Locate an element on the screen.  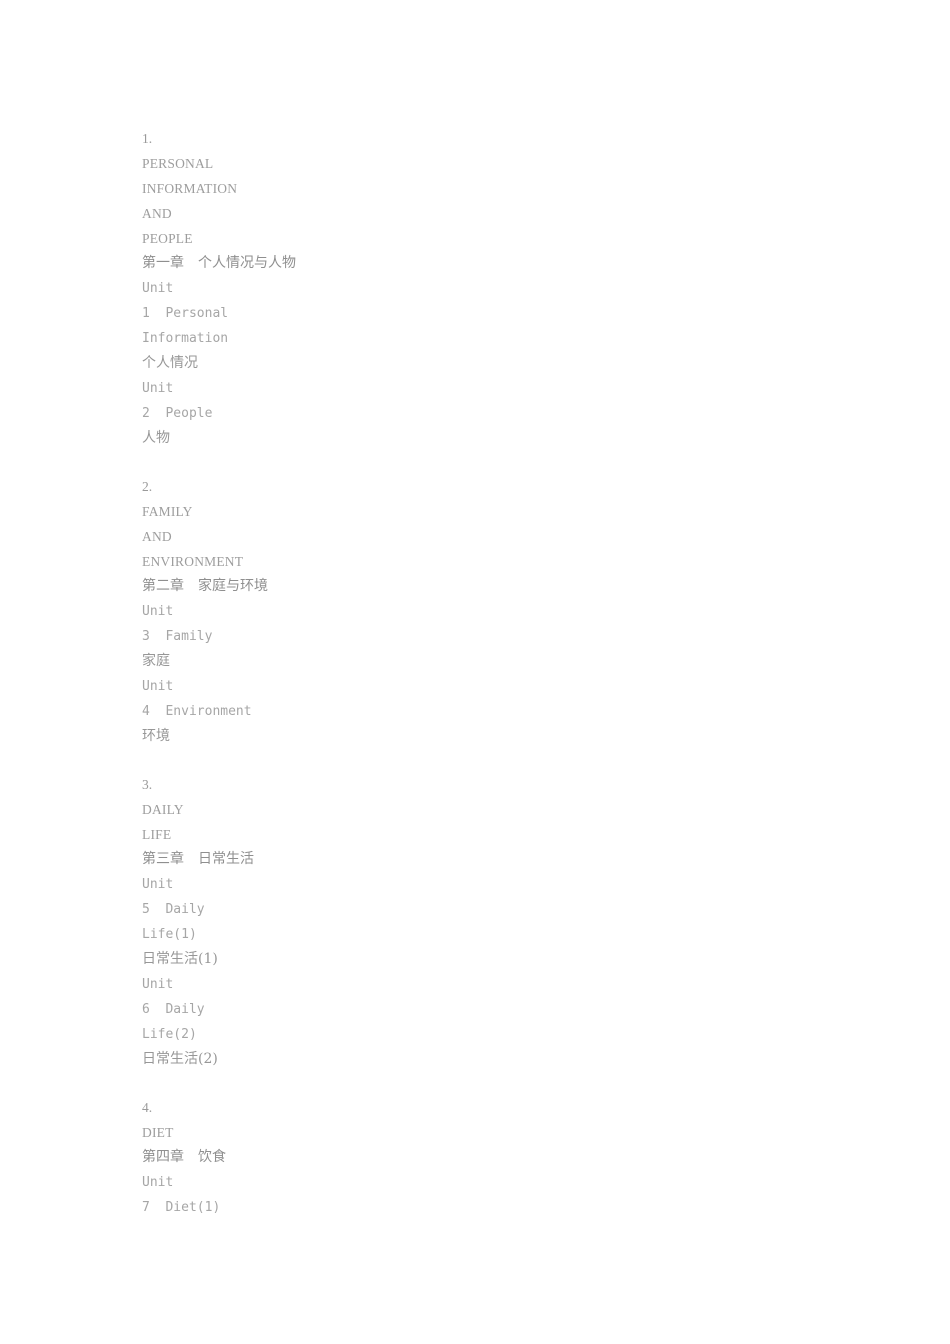
unit-label-line: Information is located at coordinates (185, 338).